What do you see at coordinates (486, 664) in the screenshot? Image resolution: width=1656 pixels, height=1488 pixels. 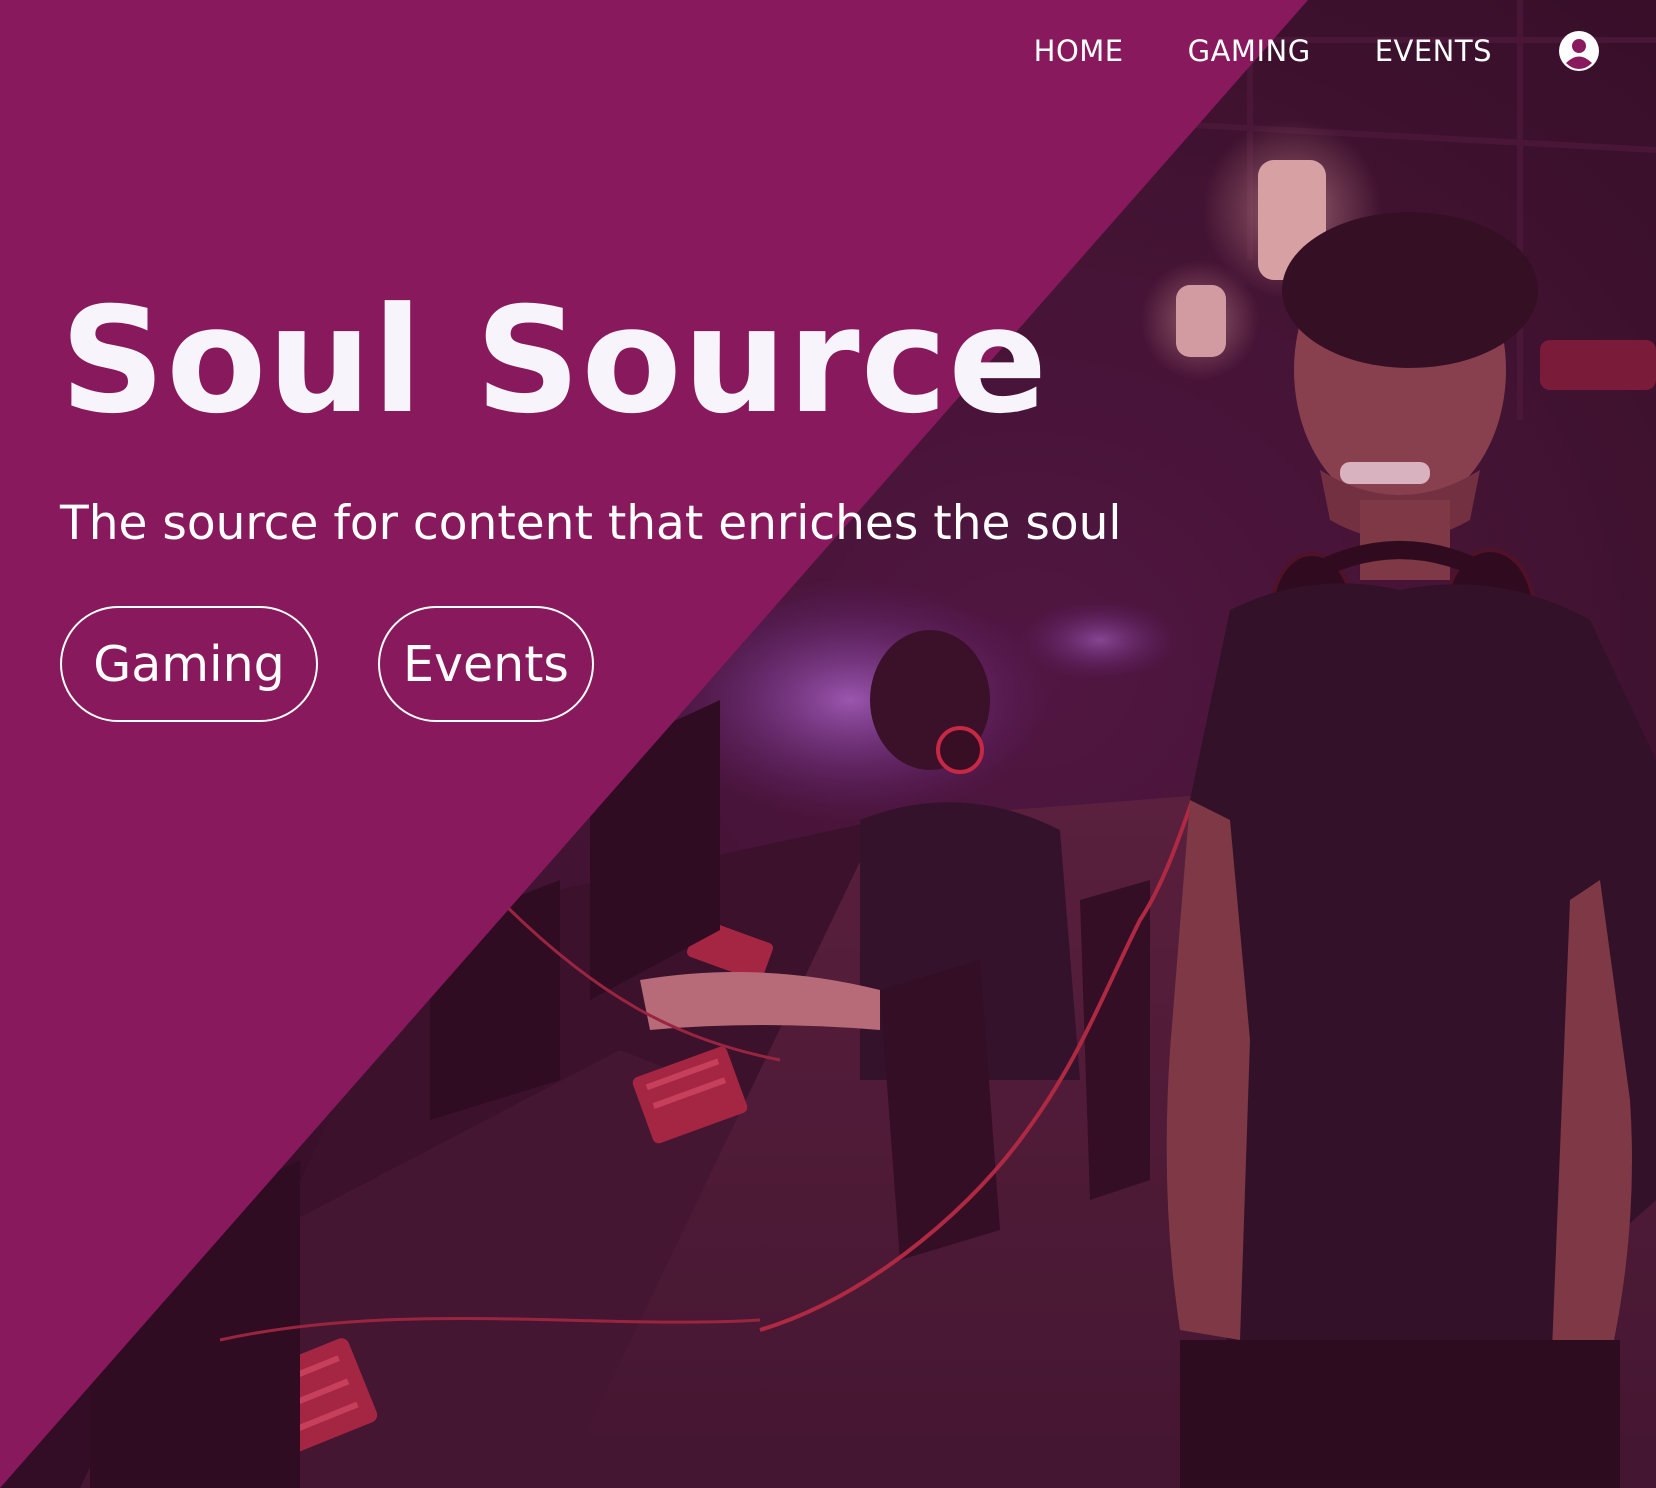 I see `events-button: Events` at bounding box center [486, 664].